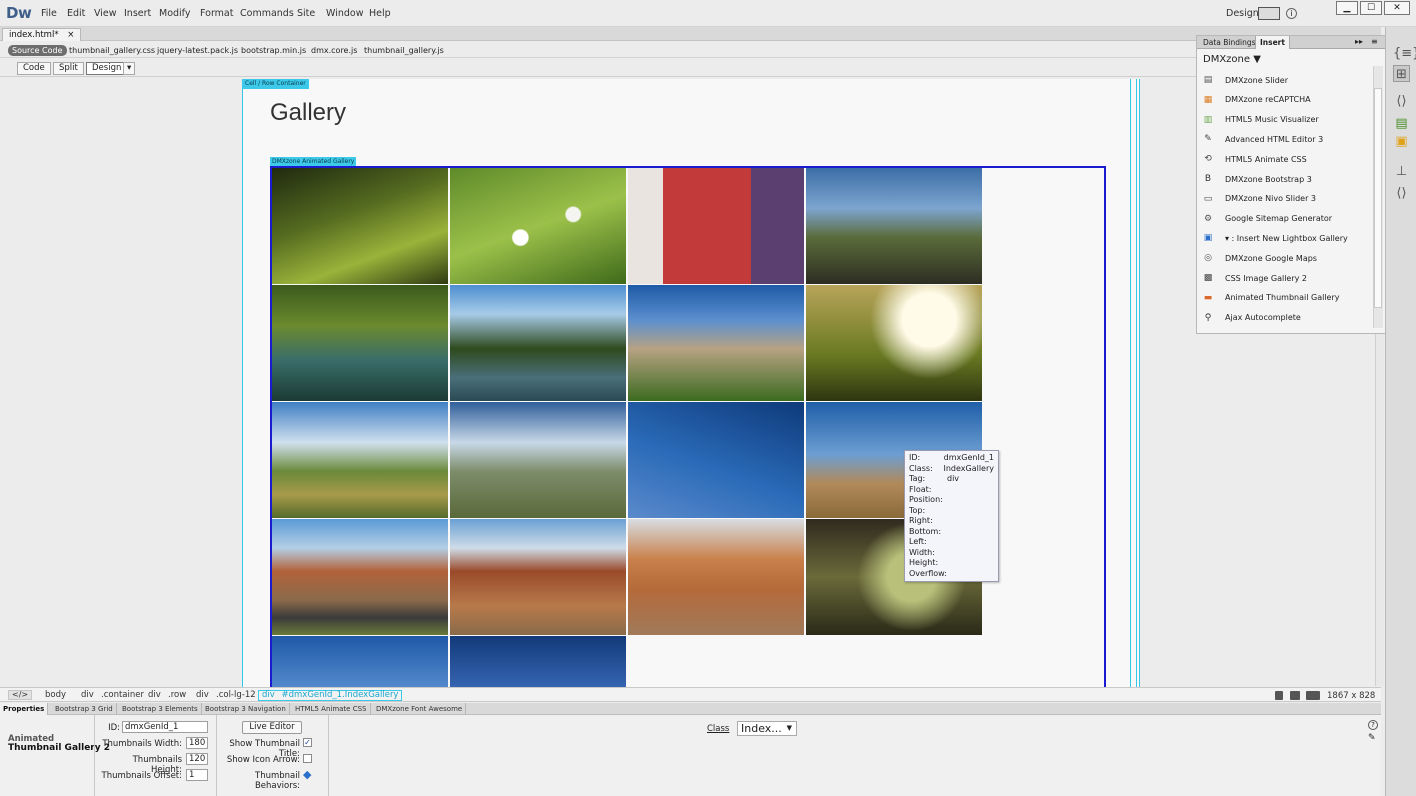 This screenshot has height=796, width=1416. I want to click on menu-view: View, so click(105, 13).